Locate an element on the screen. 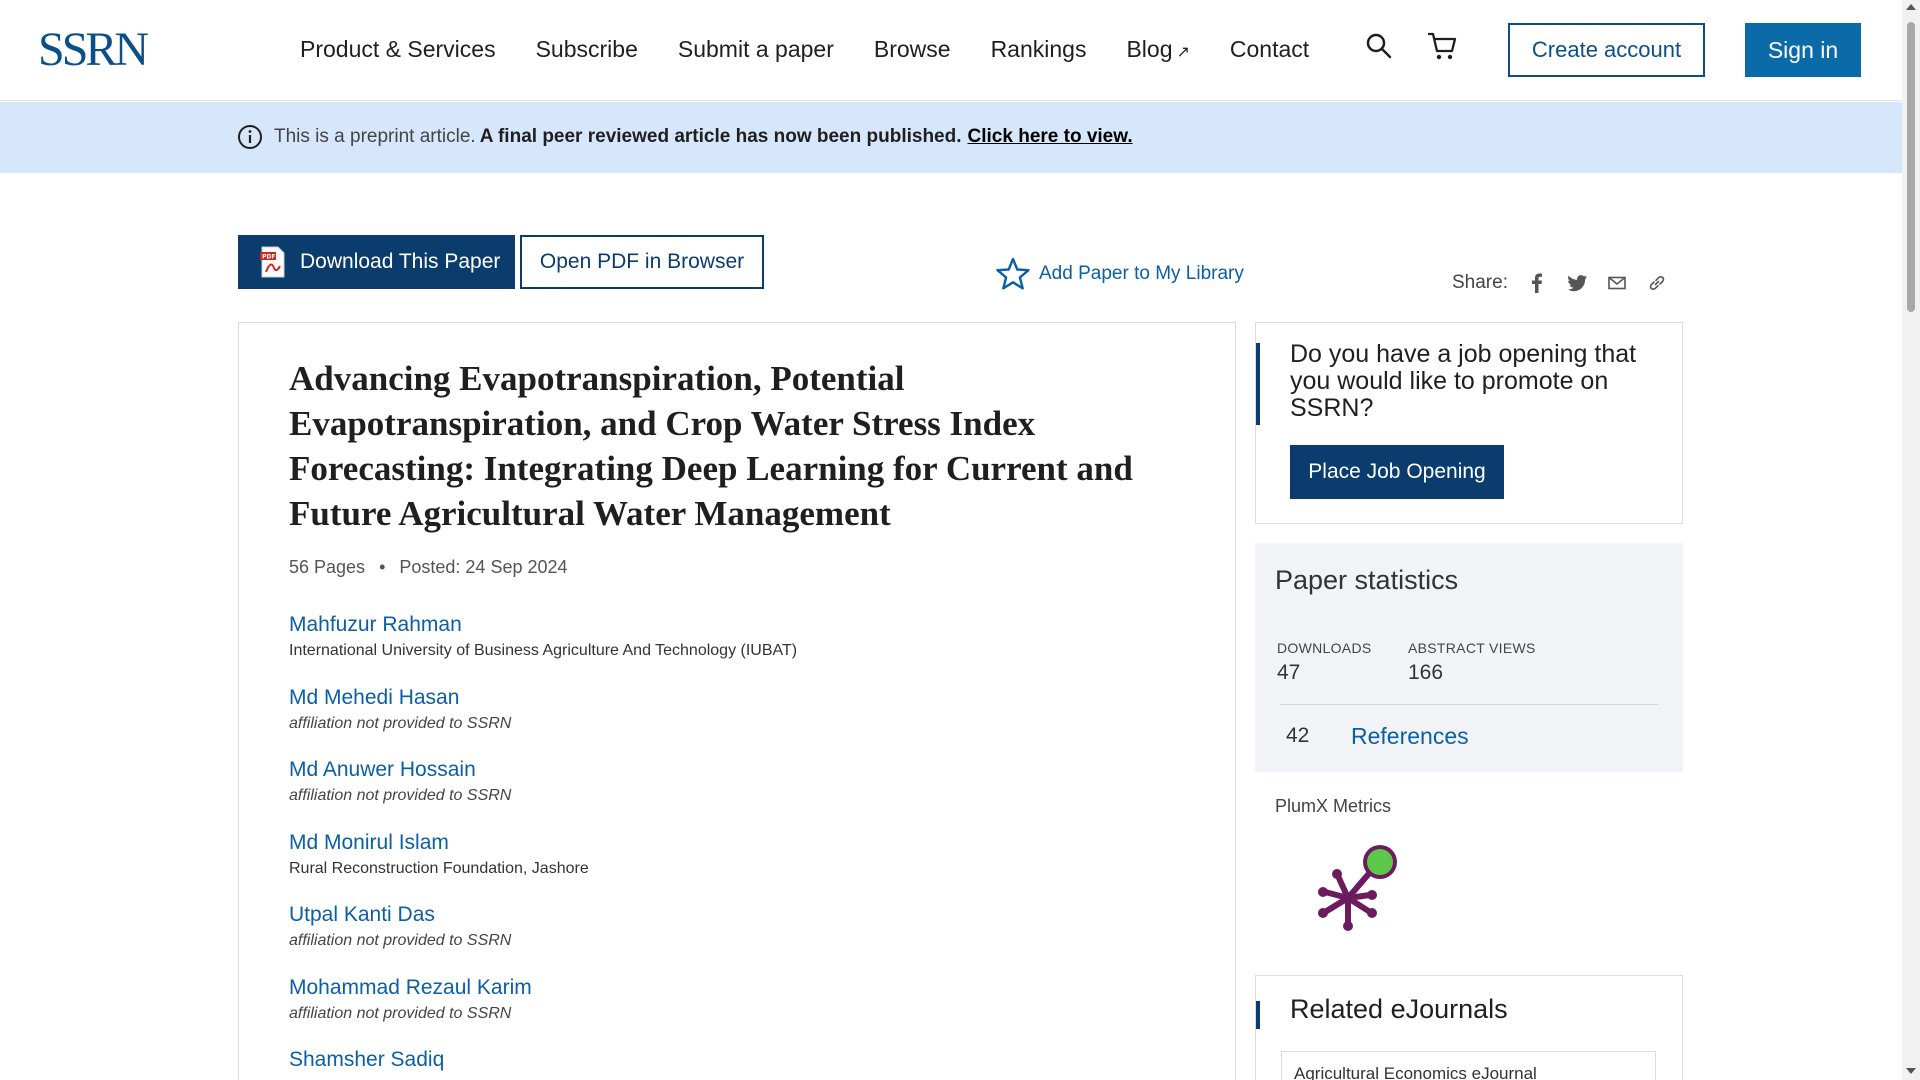  author-name: Utpal Kanti Das is located at coordinates (543, 915).